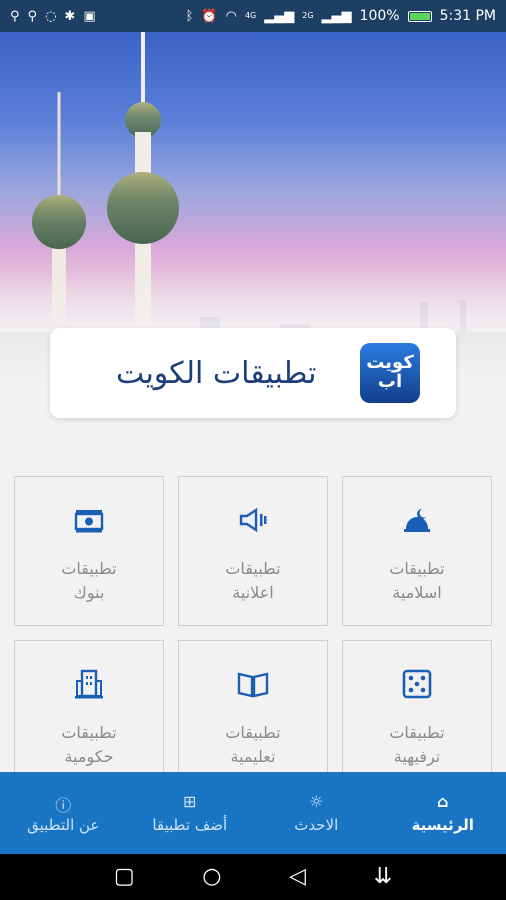 This screenshot has height=900, width=506. What do you see at coordinates (88, 581) in the screenshot?
I see `category-label: تطبيقات بنوك` at bounding box center [88, 581].